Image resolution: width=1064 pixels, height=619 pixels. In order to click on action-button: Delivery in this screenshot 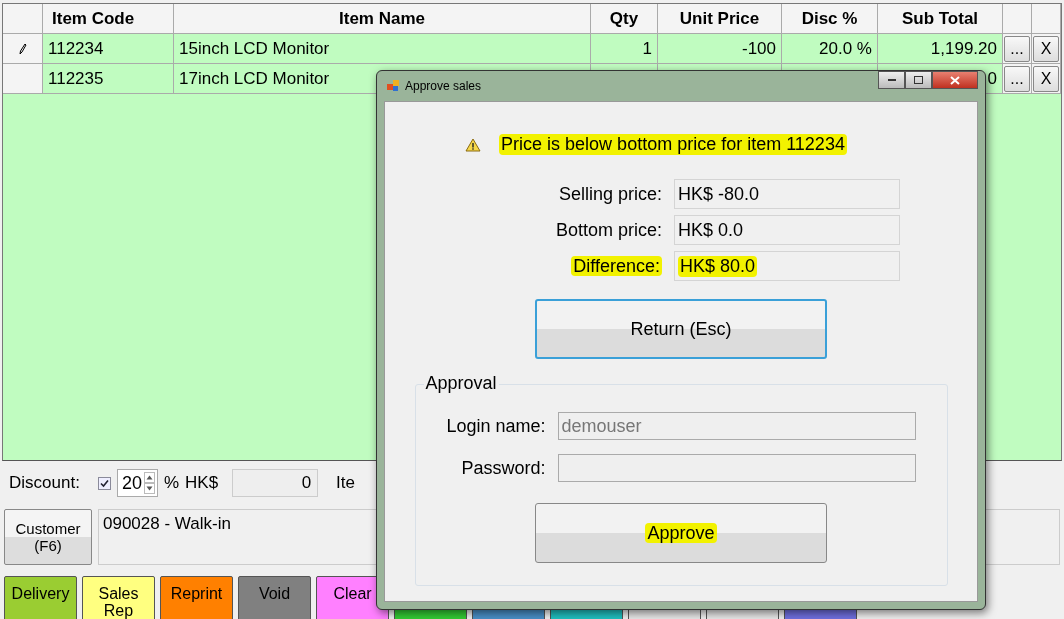, I will do `click(40, 597)`.